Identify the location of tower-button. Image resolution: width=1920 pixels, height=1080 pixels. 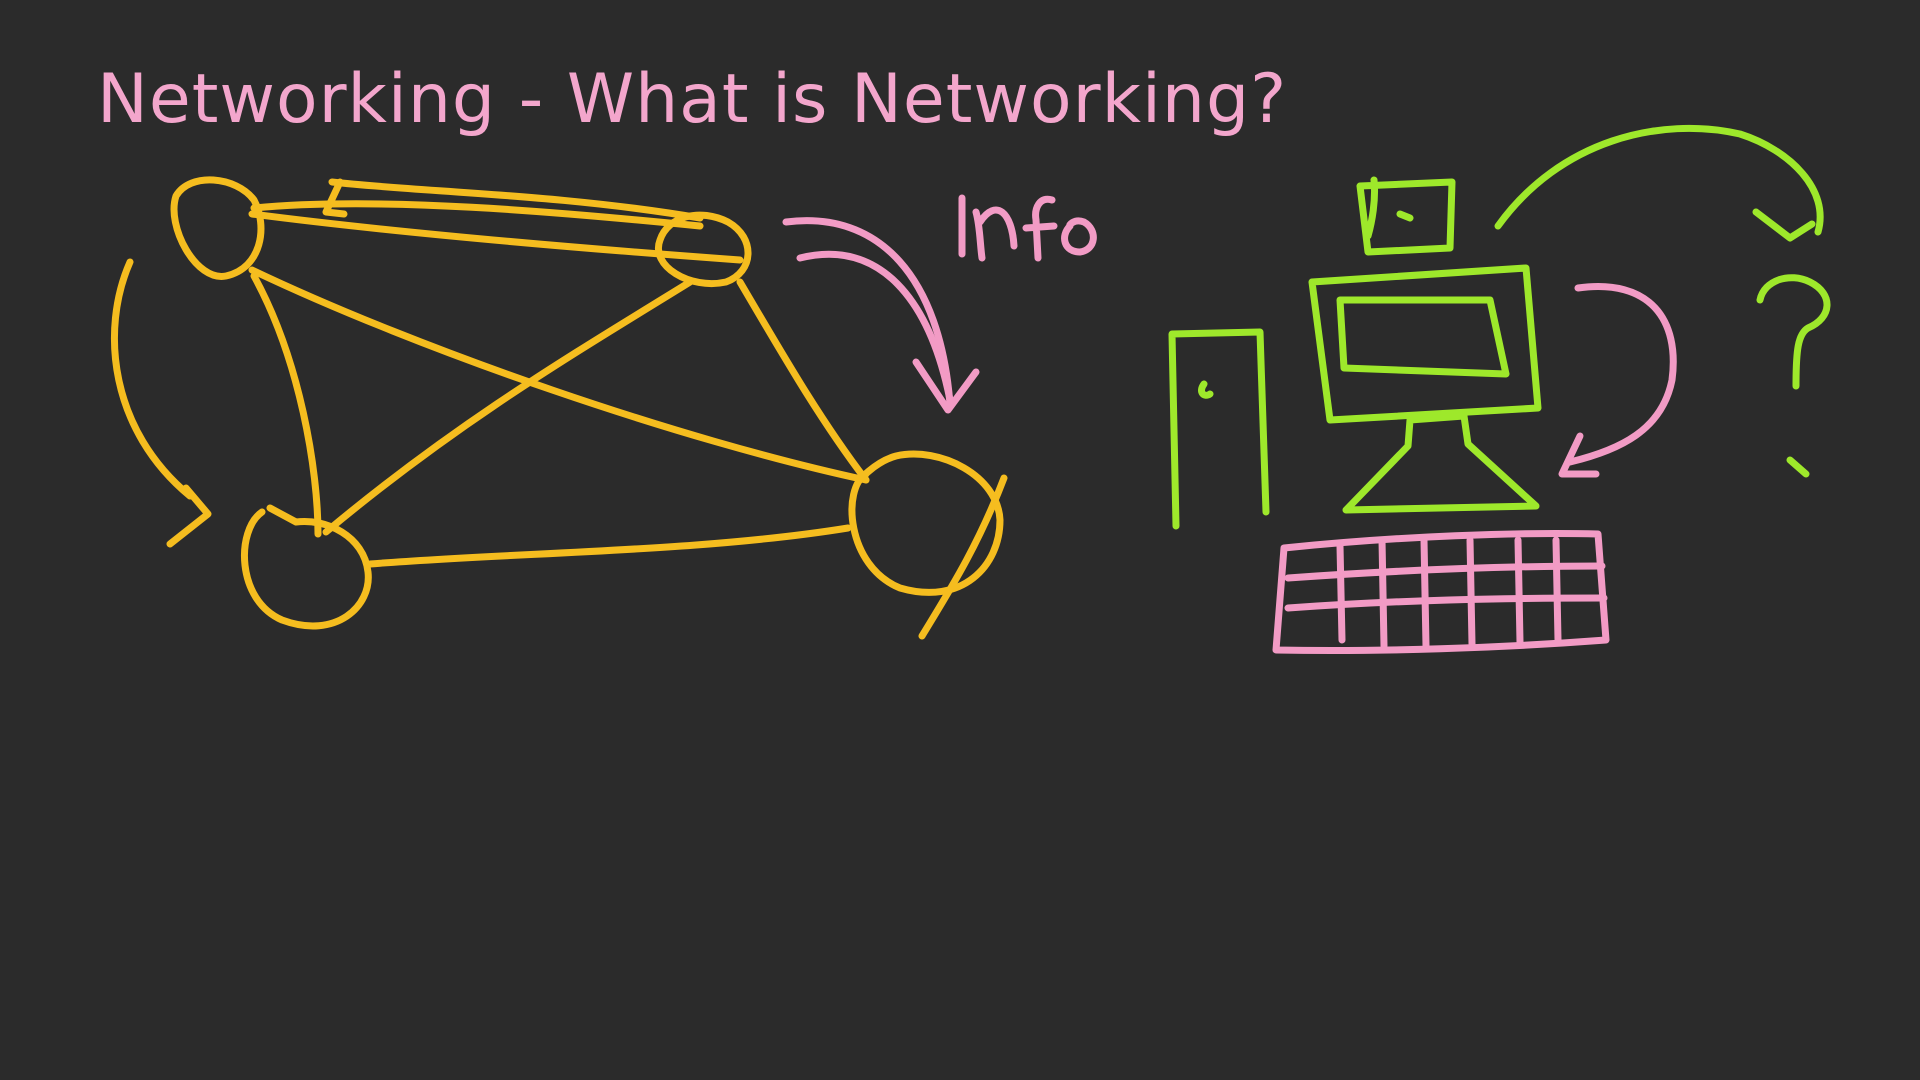
(1206, 389).